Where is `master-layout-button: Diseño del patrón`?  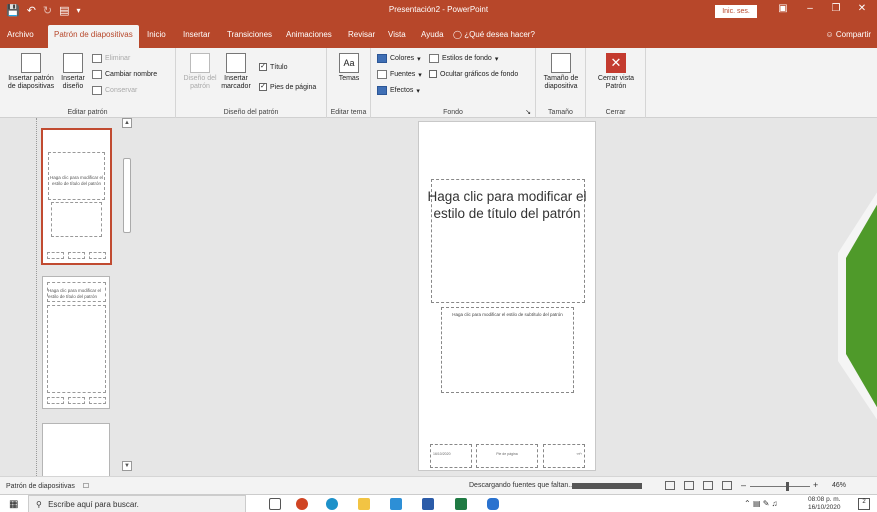 master-layout-button: Diseño del patrón is located at coordinates (200, 72).